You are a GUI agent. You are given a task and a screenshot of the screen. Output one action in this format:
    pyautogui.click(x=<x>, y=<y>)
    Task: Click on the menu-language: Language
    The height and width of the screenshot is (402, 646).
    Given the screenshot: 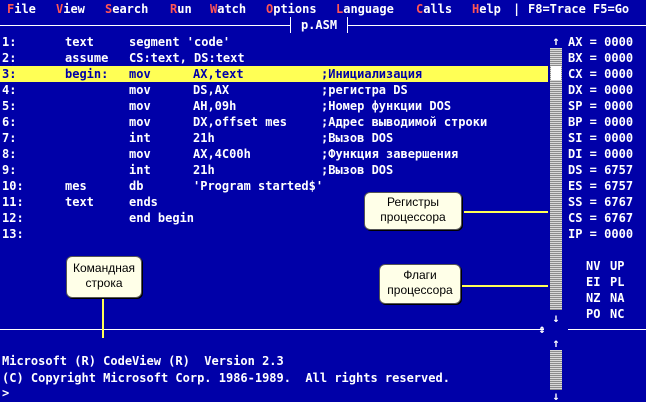 What is the action you would take?
    pyautogui.click(x=365, y=9)
    